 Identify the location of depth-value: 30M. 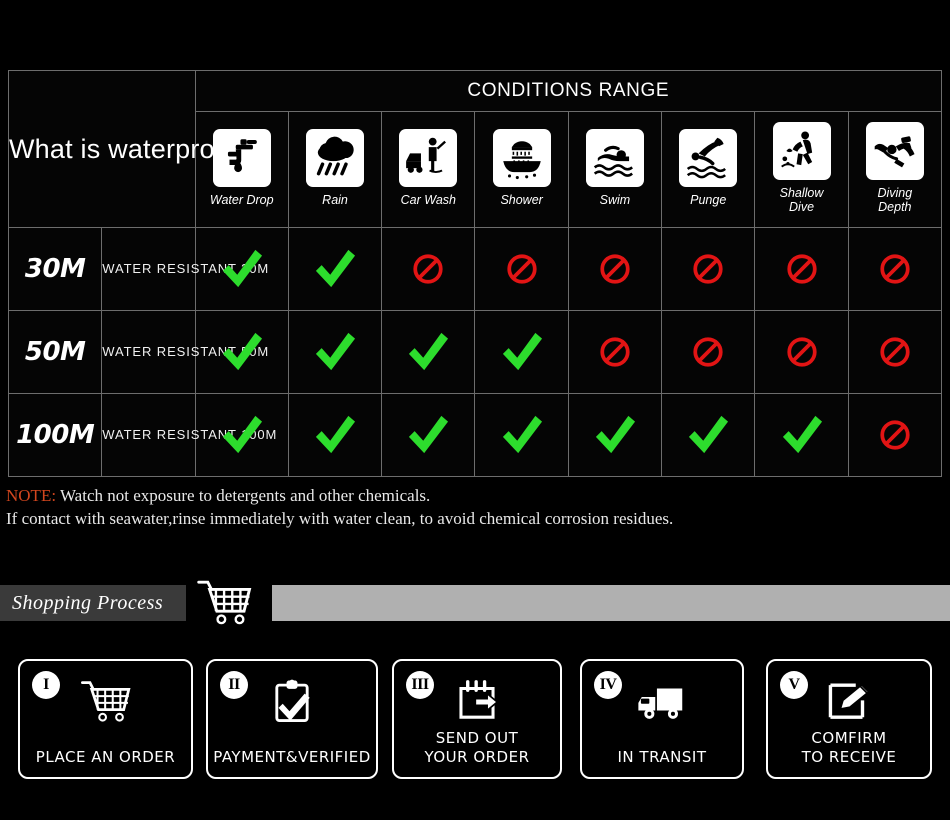
(55, 269).